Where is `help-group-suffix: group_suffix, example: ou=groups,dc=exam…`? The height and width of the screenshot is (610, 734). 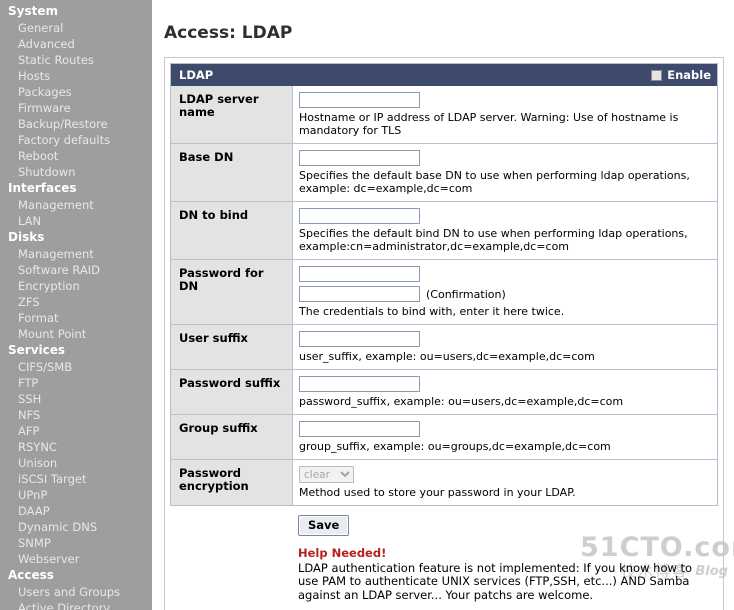 help-group-suffix: group_suffix, example: ou=groups,dc=exam… is located at coordinates (455, 447).